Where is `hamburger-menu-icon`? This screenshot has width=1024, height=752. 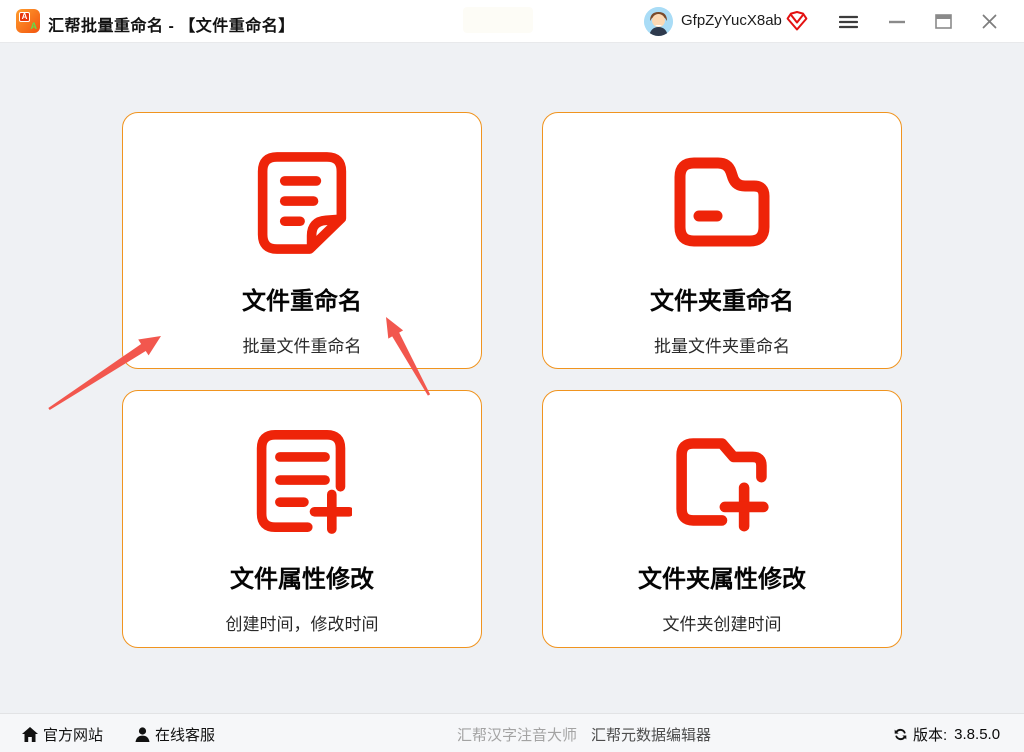
hamburger-menu-icon is located at coordinates (848, 21).